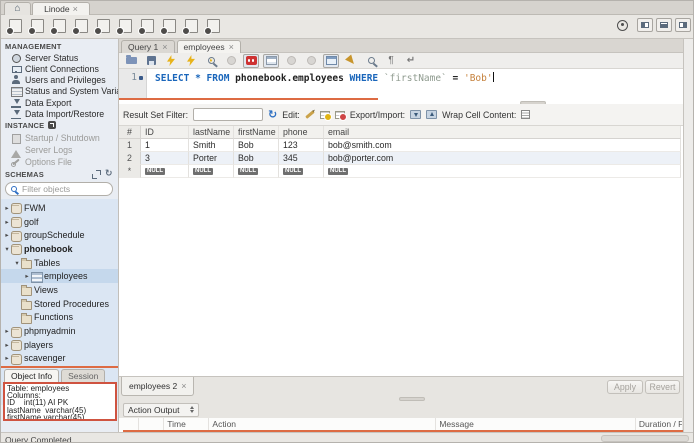 The image size is (694, 443). Describe the element at coordinates (411, 61) in the screenshot. I see `wrap-text-button` at that location.